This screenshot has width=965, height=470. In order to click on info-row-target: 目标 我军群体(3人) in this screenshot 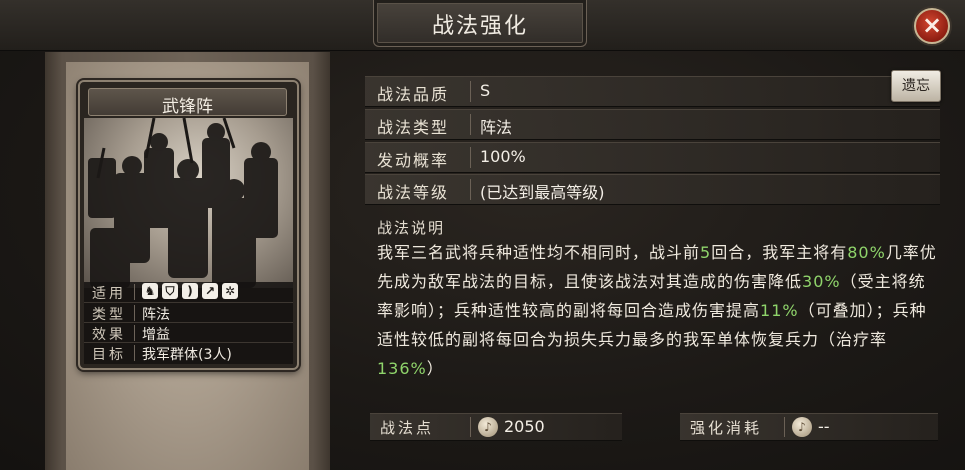, I will do `click(188, 352)`.